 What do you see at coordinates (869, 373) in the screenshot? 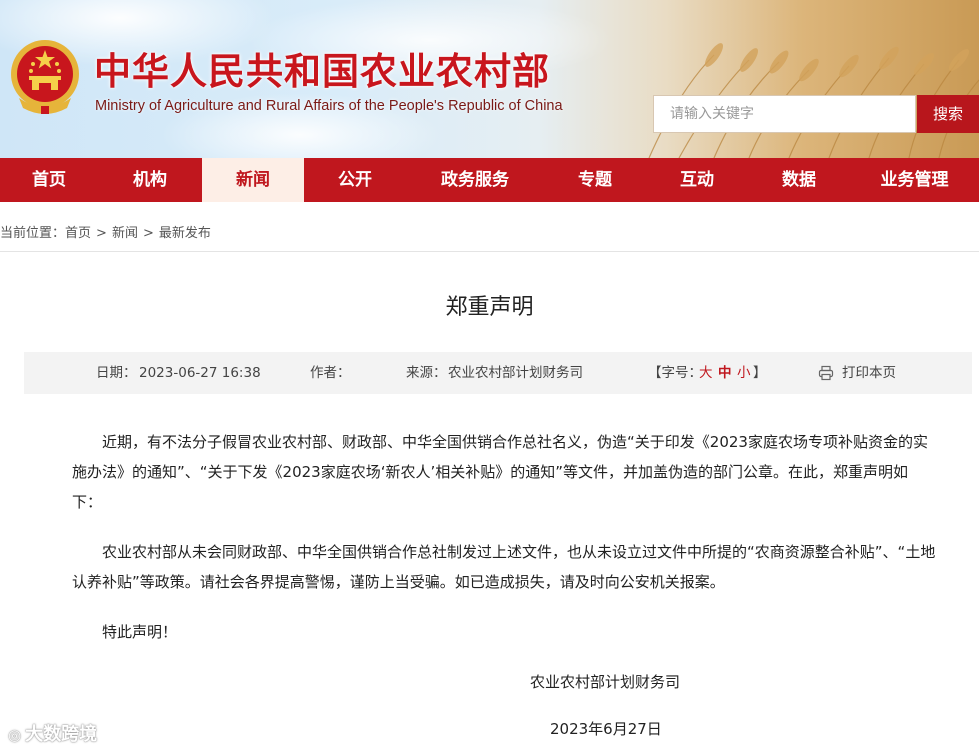
I see `print-button: 打印本页` at bounding box center [869, 373].